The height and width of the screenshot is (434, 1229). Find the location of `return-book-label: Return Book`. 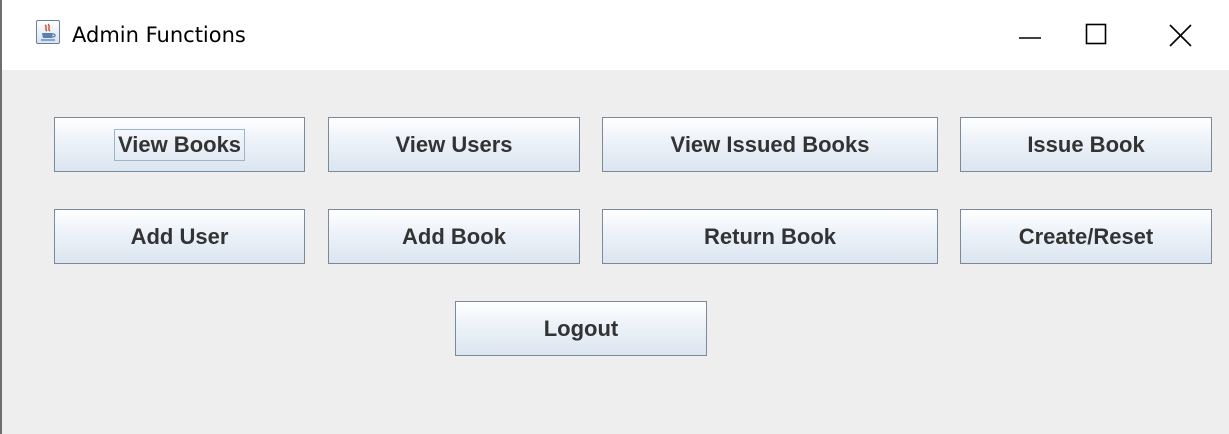

return-book-label: Return Book is located at coordinates (770, 236).